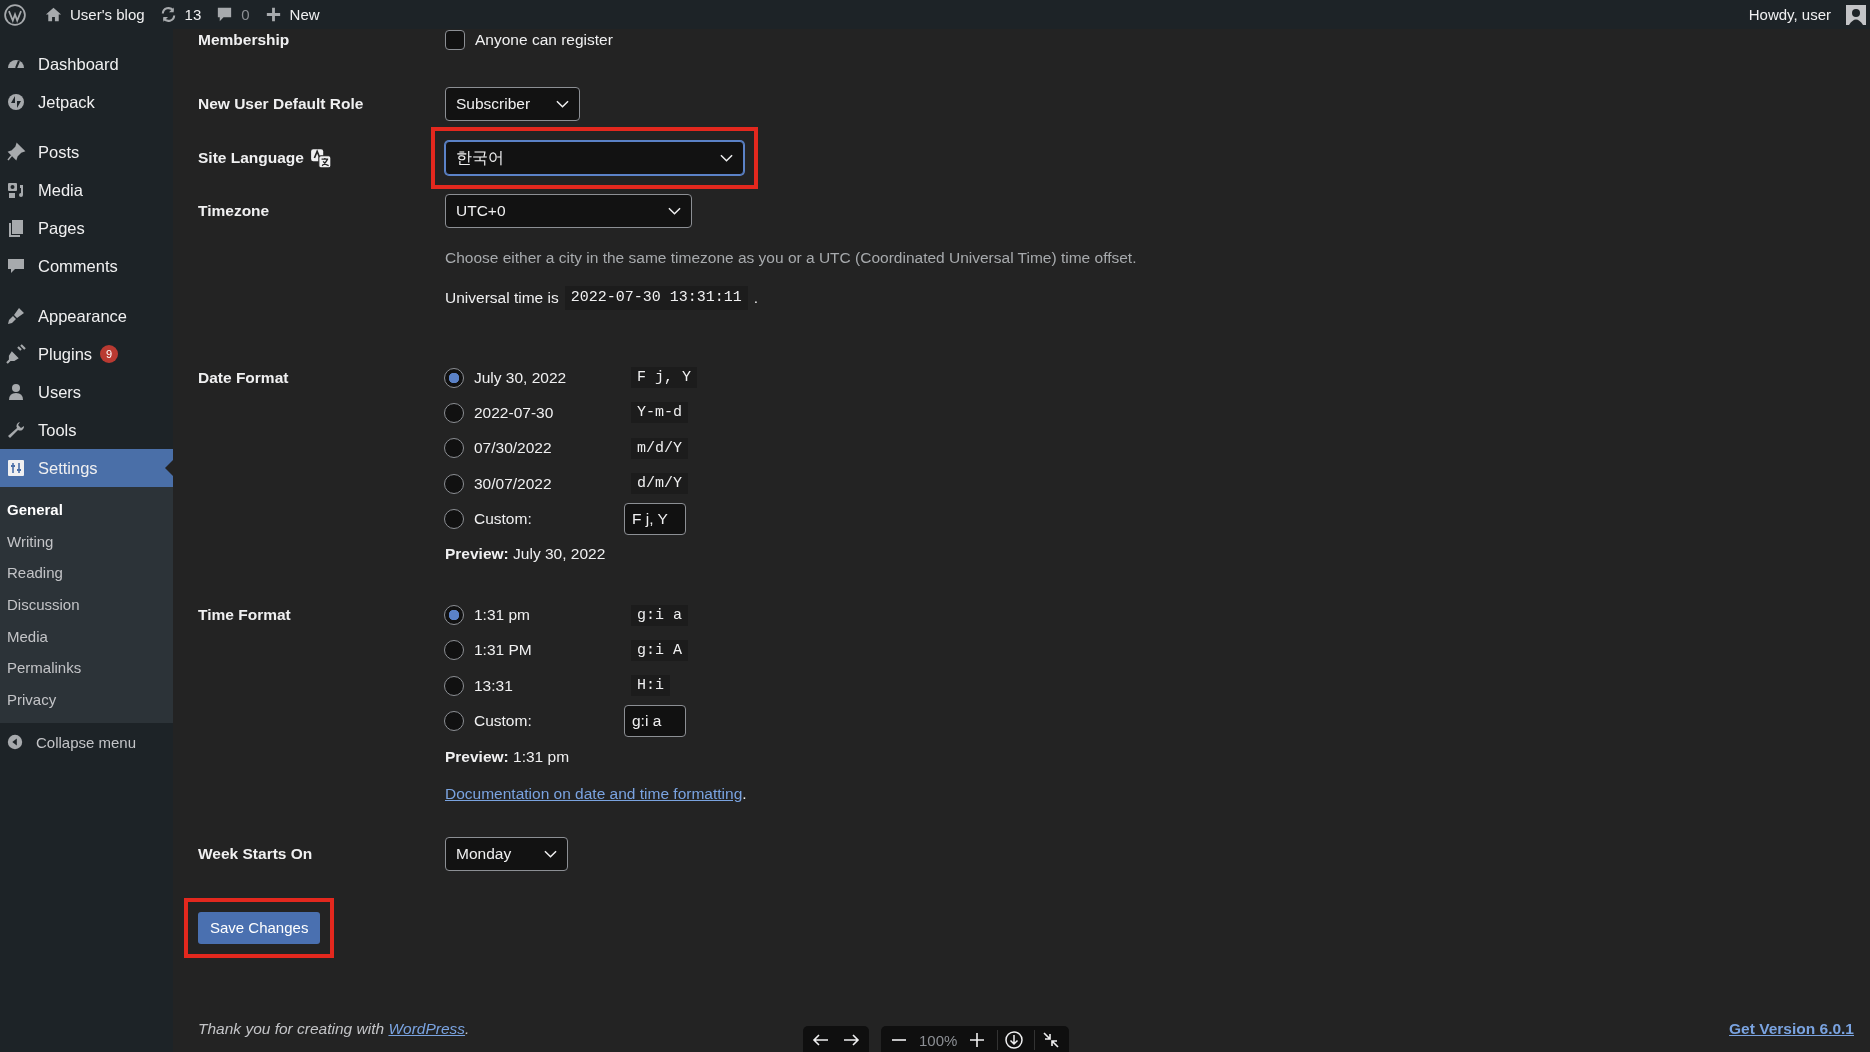 The height and width of the screenshot is (1052, 1870). I want to click on updates-link: 13, so click(180, 14).